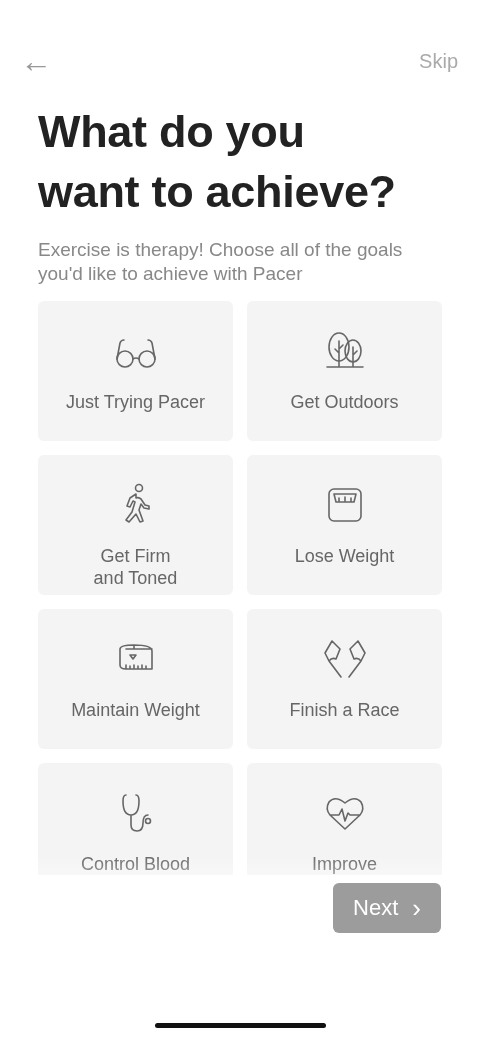  Describe the element at coordinates (344, 679) in the screenshot. I see `goal-card: Finish a Race` at that location.